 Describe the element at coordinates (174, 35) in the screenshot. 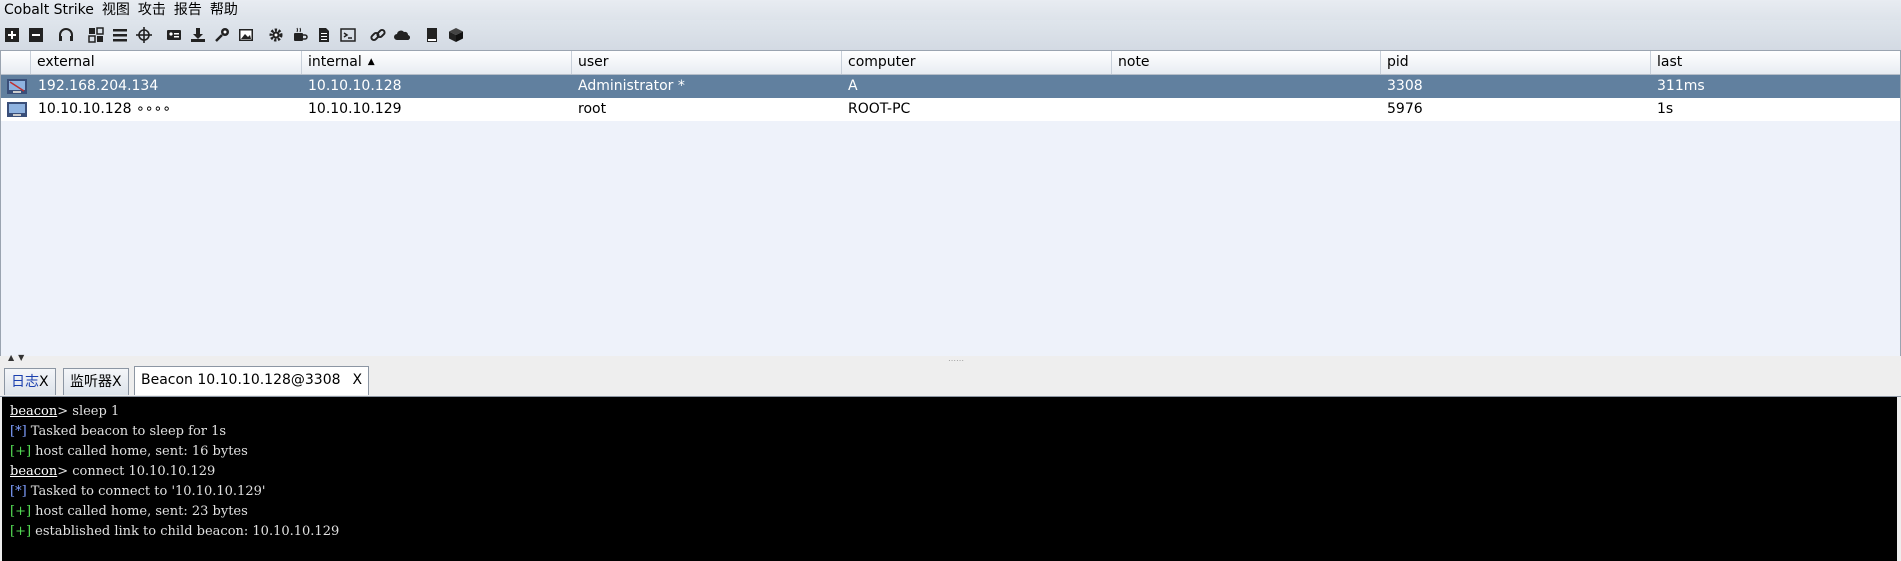

I see `credentials-icon` at that location.